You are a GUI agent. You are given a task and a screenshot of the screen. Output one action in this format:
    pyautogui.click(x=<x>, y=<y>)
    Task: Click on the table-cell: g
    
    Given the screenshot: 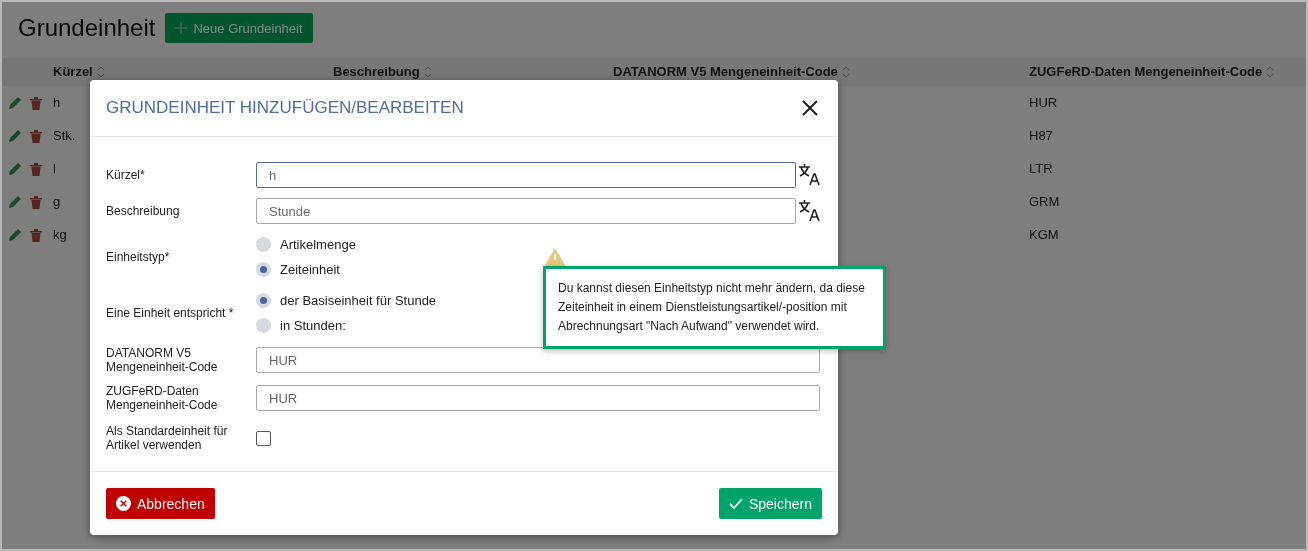 What is the action you would take?
    pyautogui.click(x=57, y=201)
    